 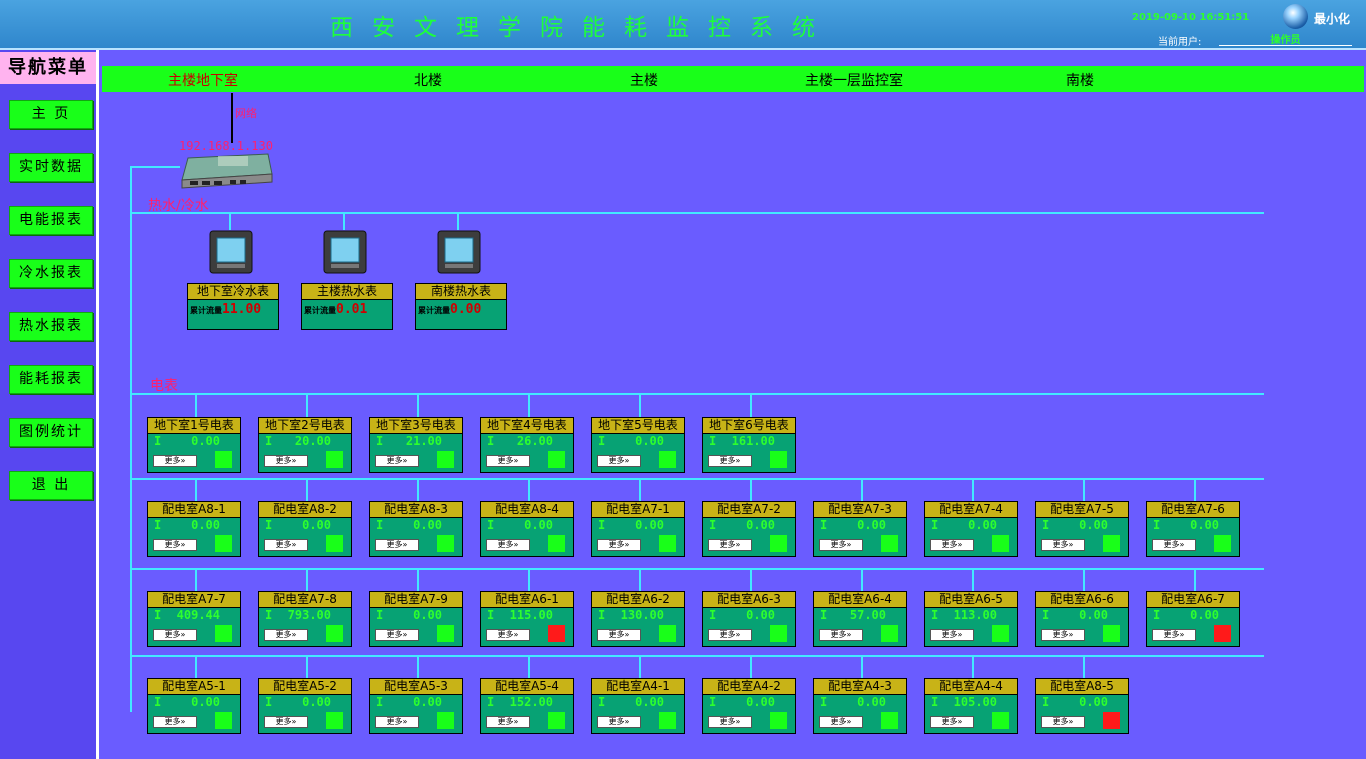 I want to click on water-meter-panel: 地下室冷水表 累计流量 11.00, so click(x=233, y=306).